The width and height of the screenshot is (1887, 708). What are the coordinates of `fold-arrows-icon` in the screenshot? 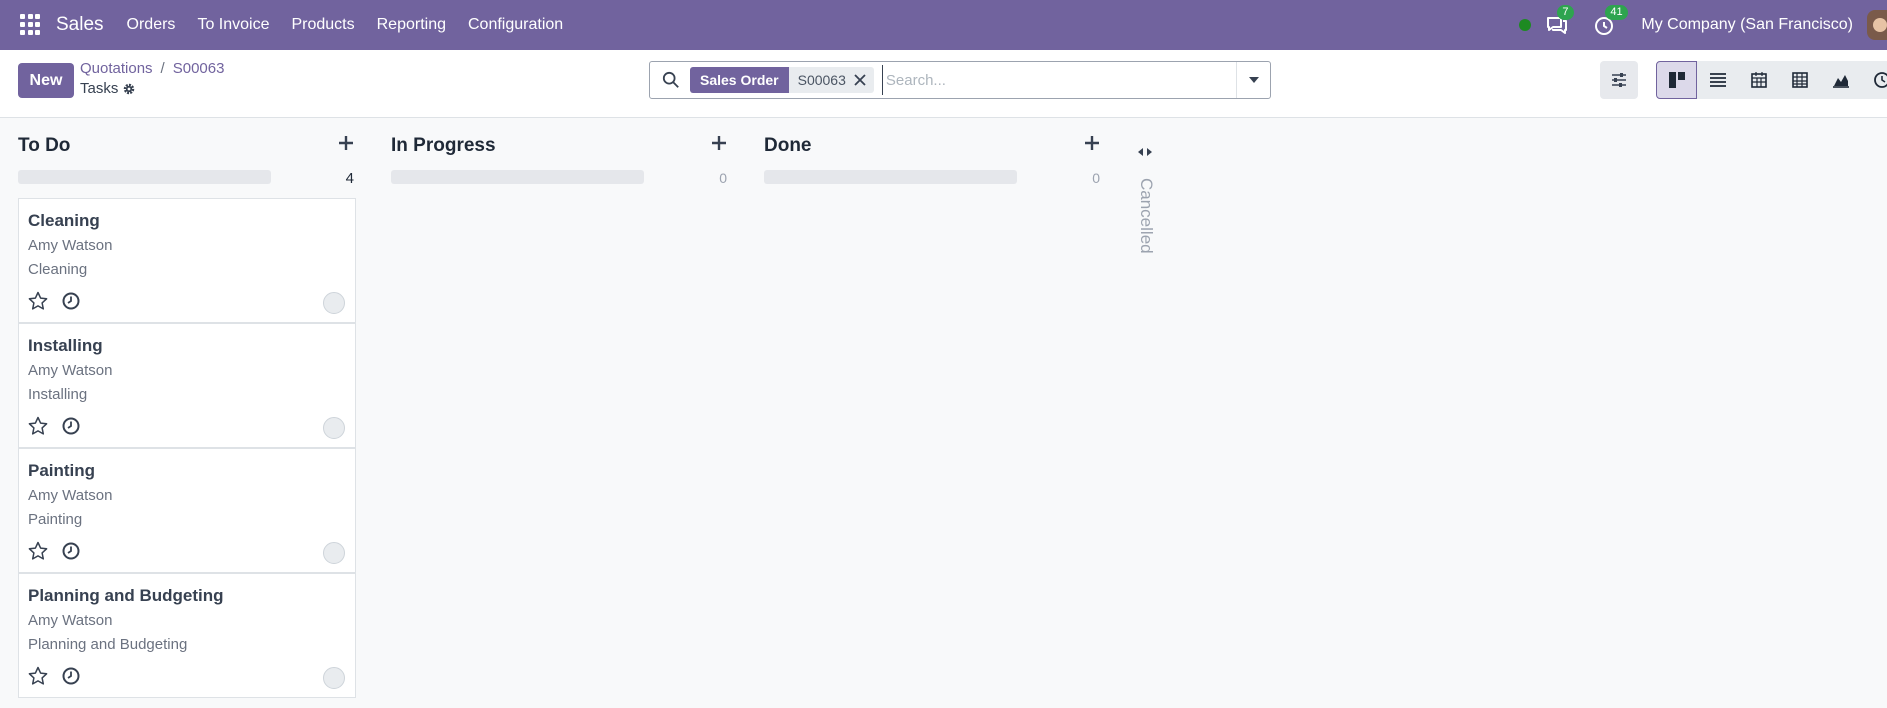 It's located at (1145, 152).